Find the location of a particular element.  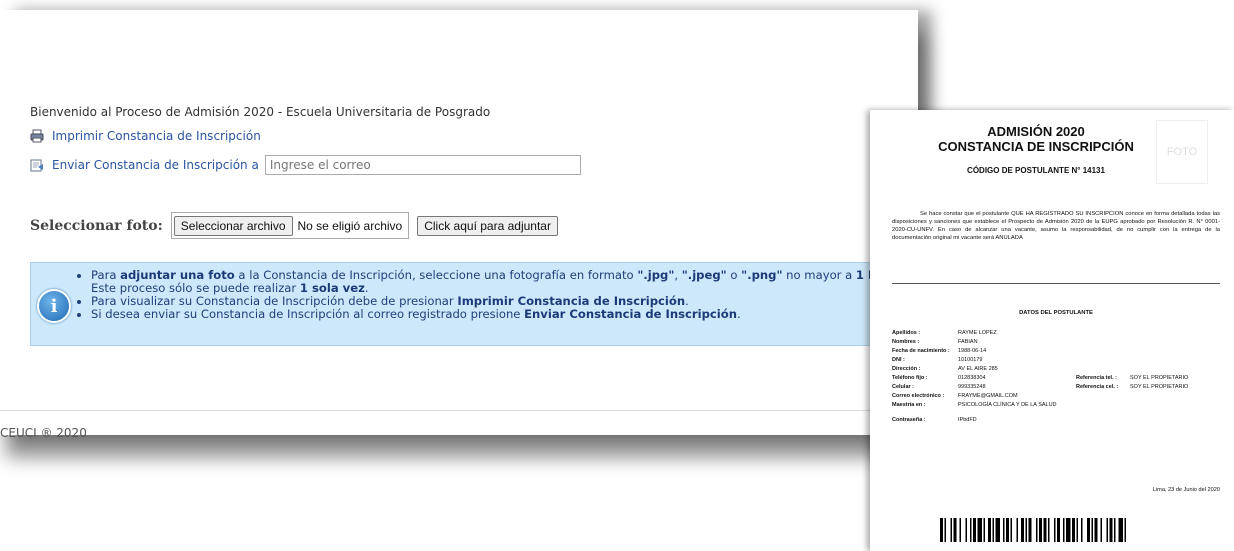

info-text: Para is located at coordinates (106, 275).